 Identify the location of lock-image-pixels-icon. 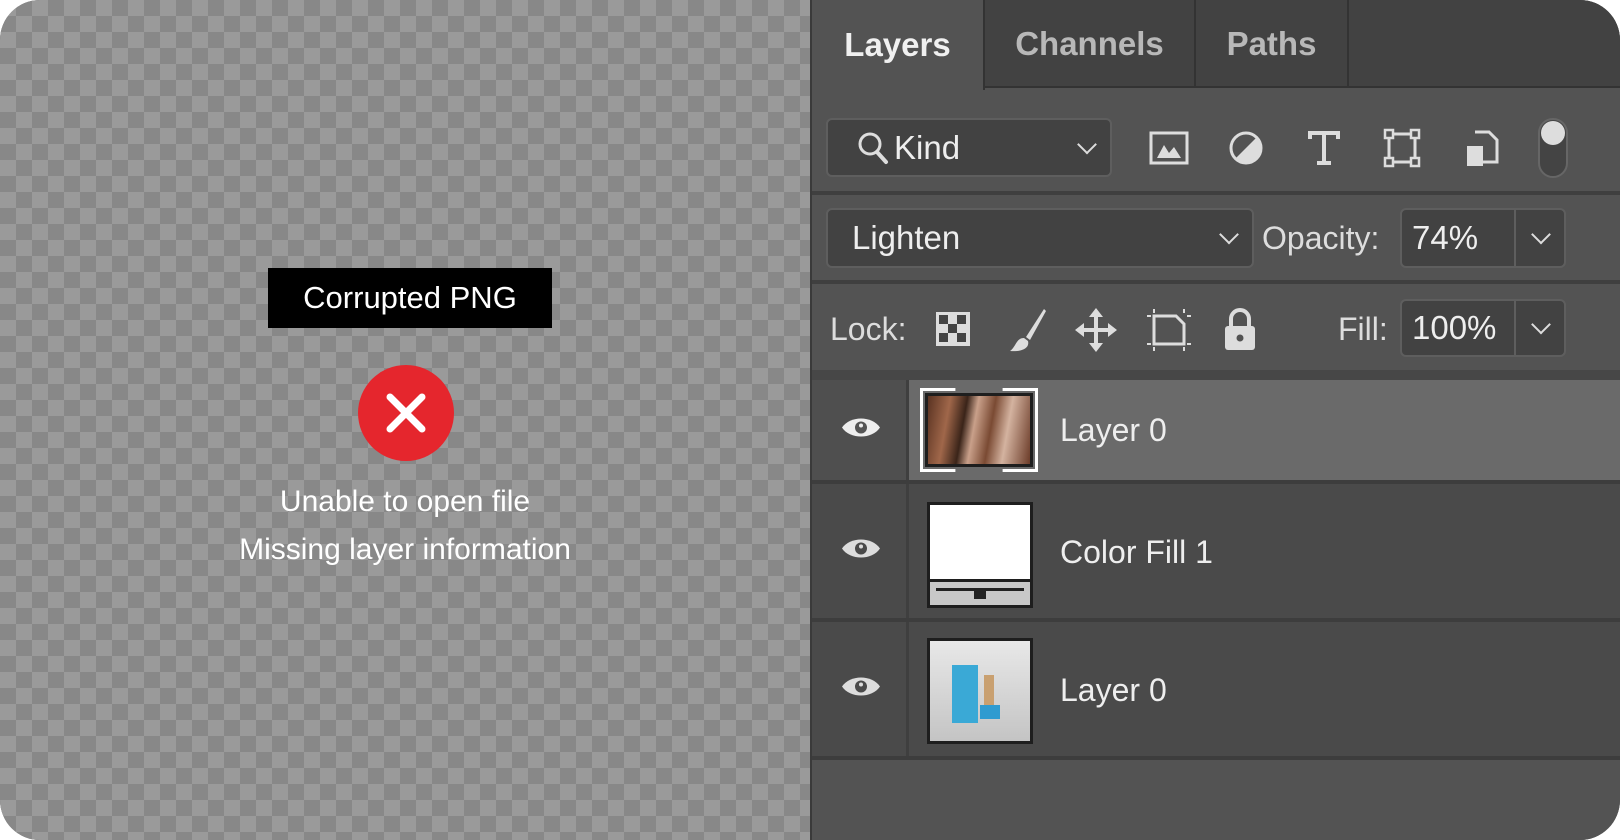
(1028, 330).